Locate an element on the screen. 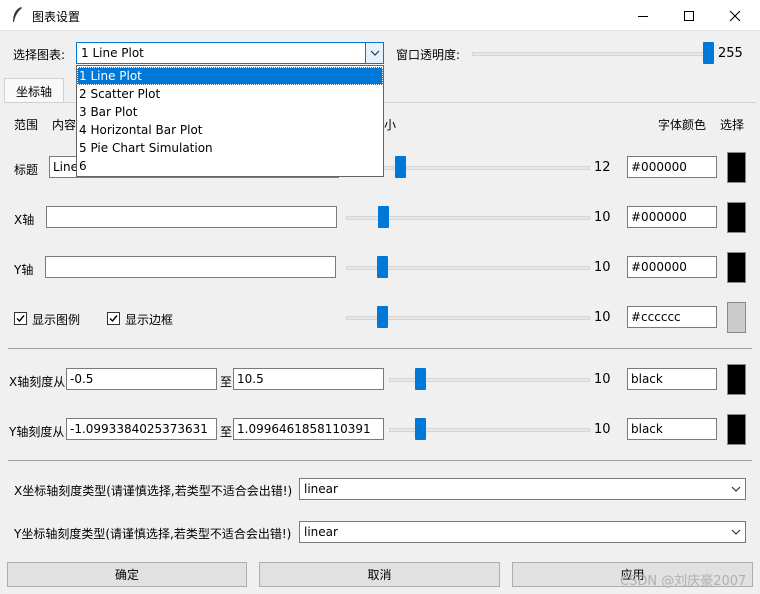 The image size is (760, 594). header-range: 范围 is located at coordinates (26, 125).